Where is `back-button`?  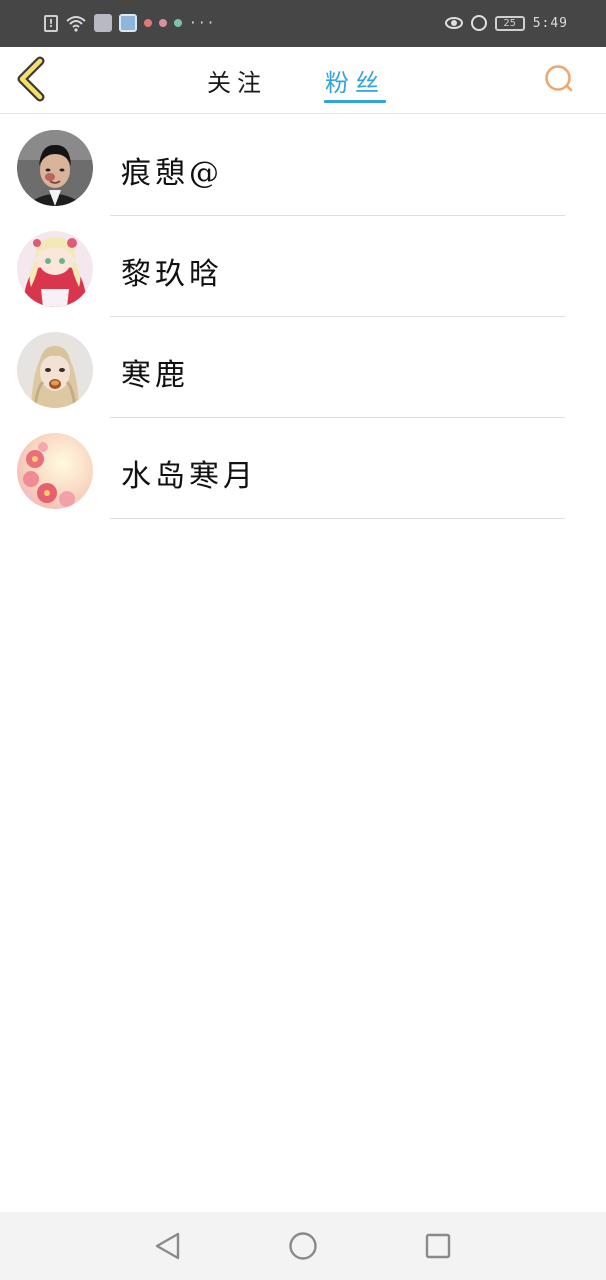 back-button is located at coordinates (34, 79).